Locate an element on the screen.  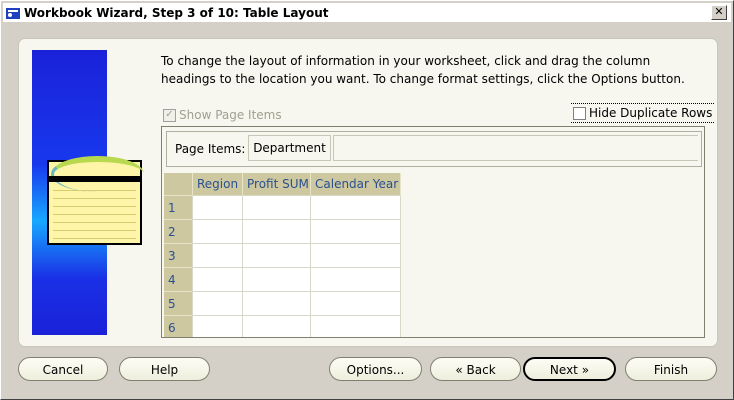
show-page-items-label: Show Page Items is located at coordinates (230, 115).